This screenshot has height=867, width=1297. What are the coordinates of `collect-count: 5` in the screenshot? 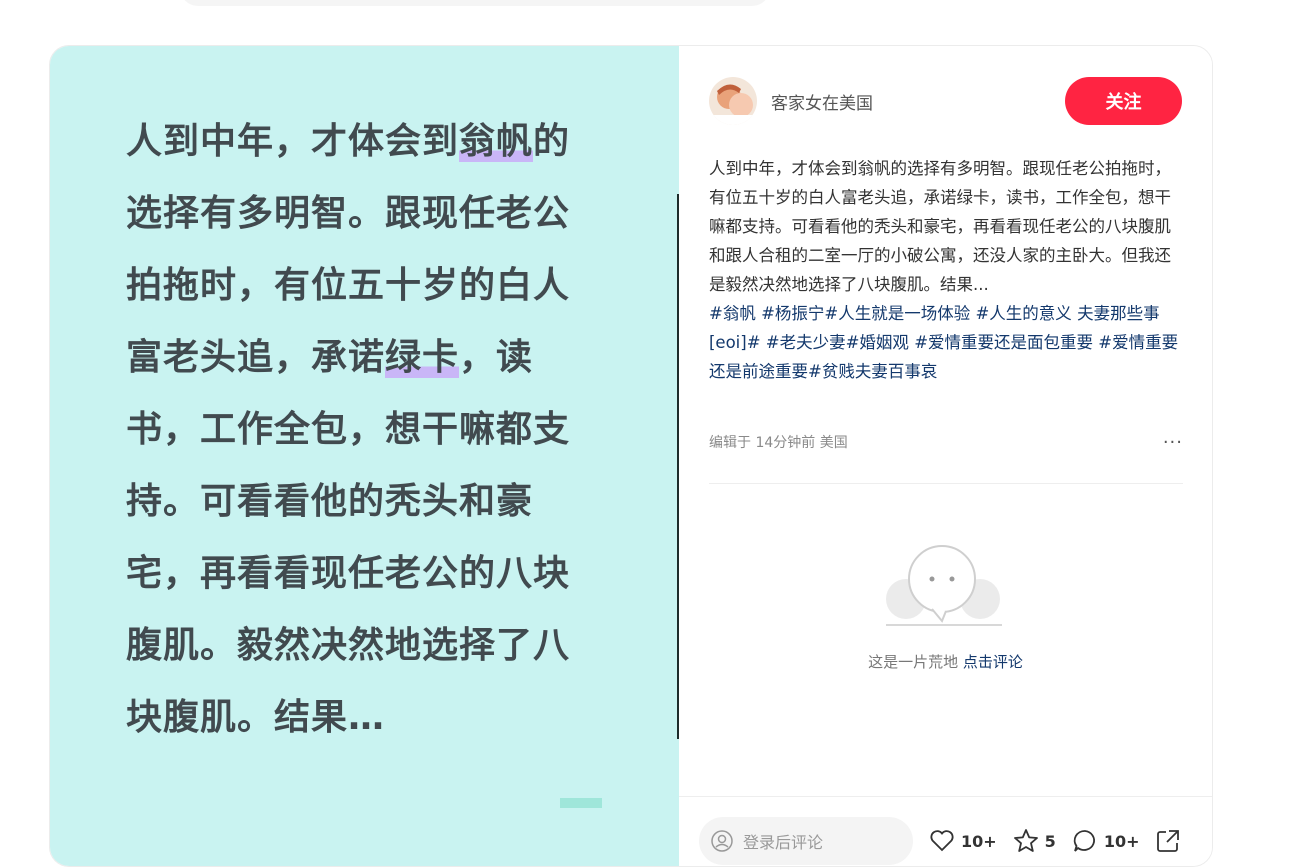 It's located at (1050, 841).